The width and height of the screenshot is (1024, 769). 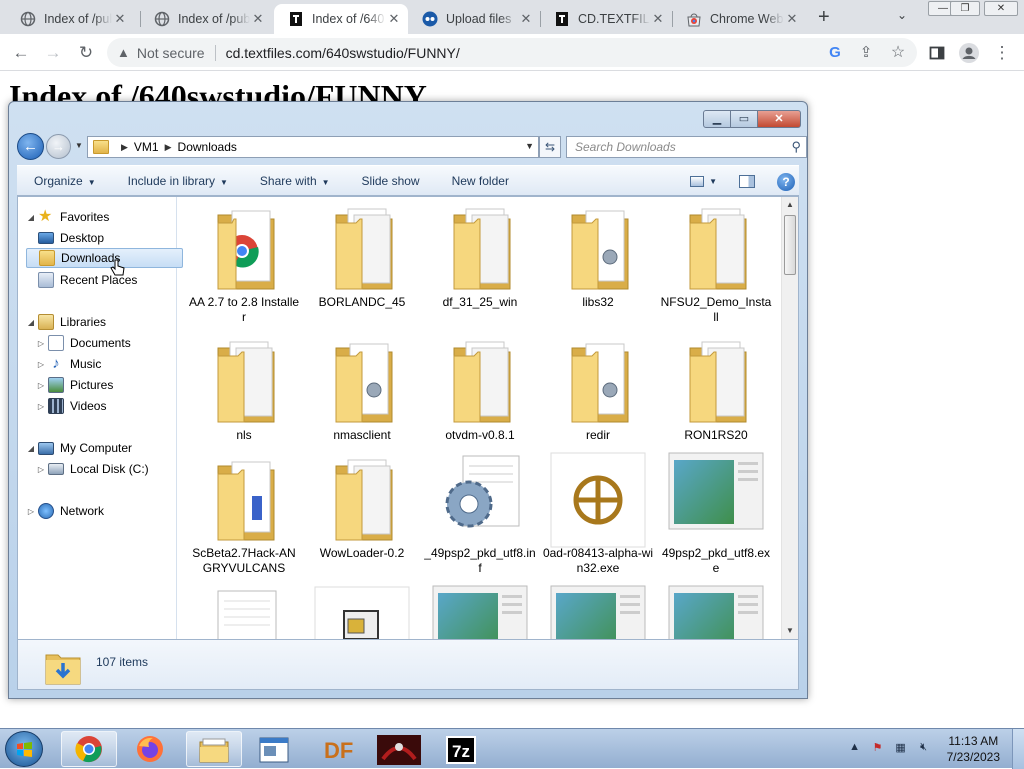 I want to click on show-hidden-icons-arrow: ▲, so click(x=855, y=749).